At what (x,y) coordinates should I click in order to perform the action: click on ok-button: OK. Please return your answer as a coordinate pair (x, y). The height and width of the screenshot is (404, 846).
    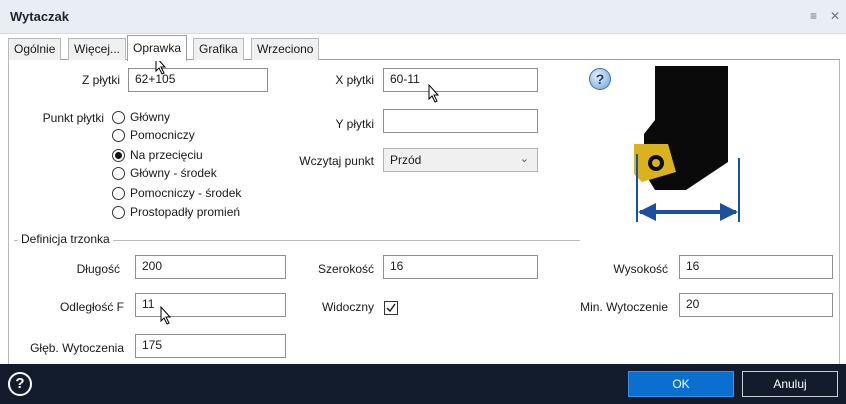
    Looking at the image, I should click on (681, 384).